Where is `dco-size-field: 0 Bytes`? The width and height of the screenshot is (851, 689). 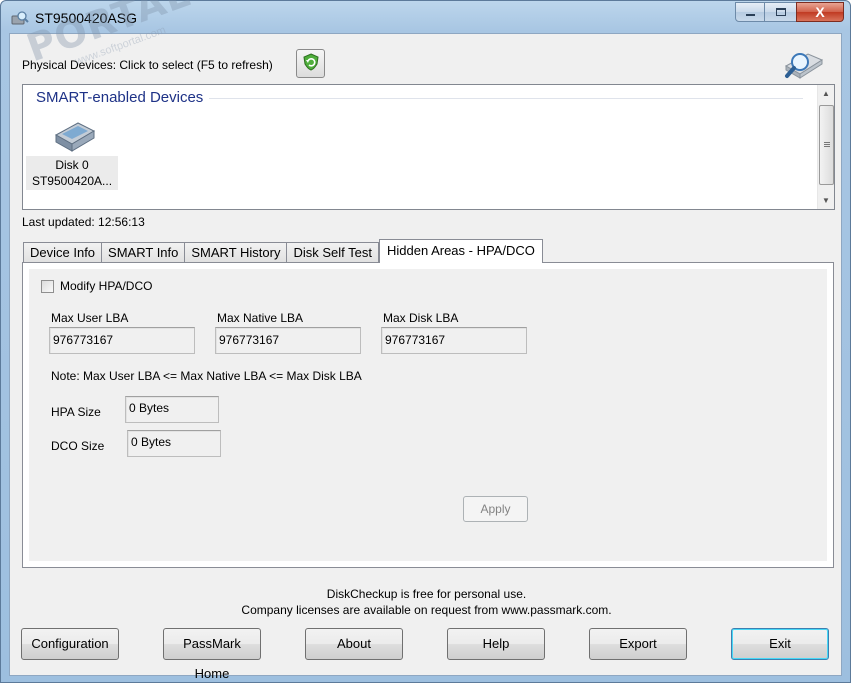 dco-size-field: 0 Bytes is located at coordinates (174, 443).